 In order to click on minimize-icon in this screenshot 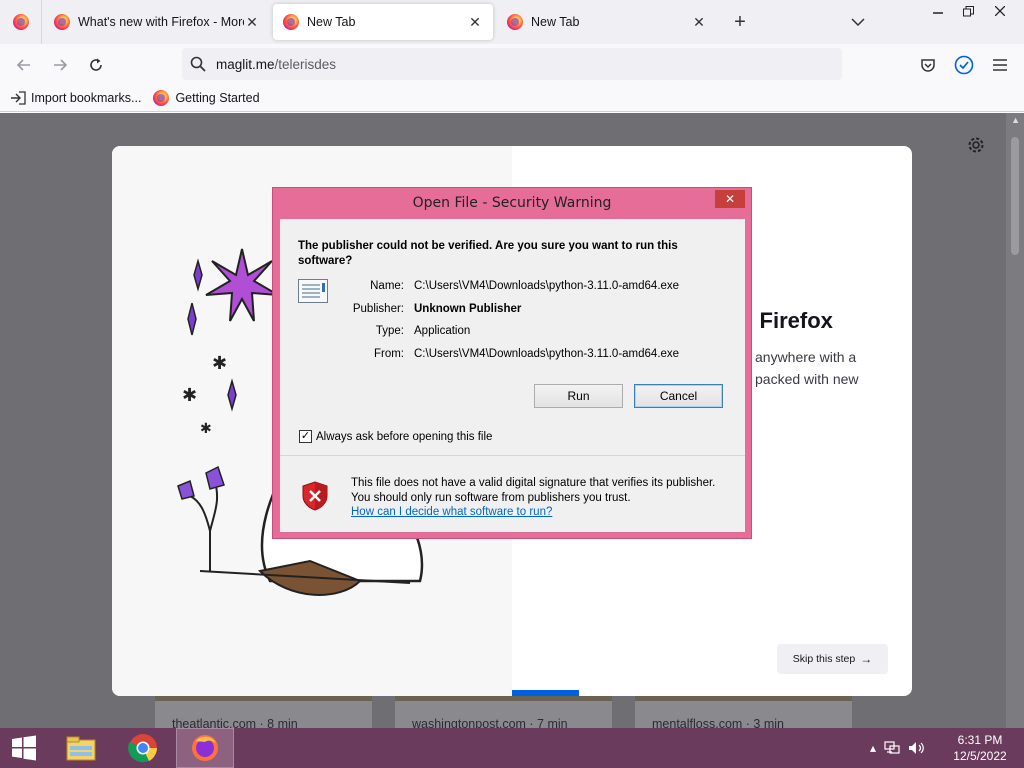, I will do `click(938, 13)`.